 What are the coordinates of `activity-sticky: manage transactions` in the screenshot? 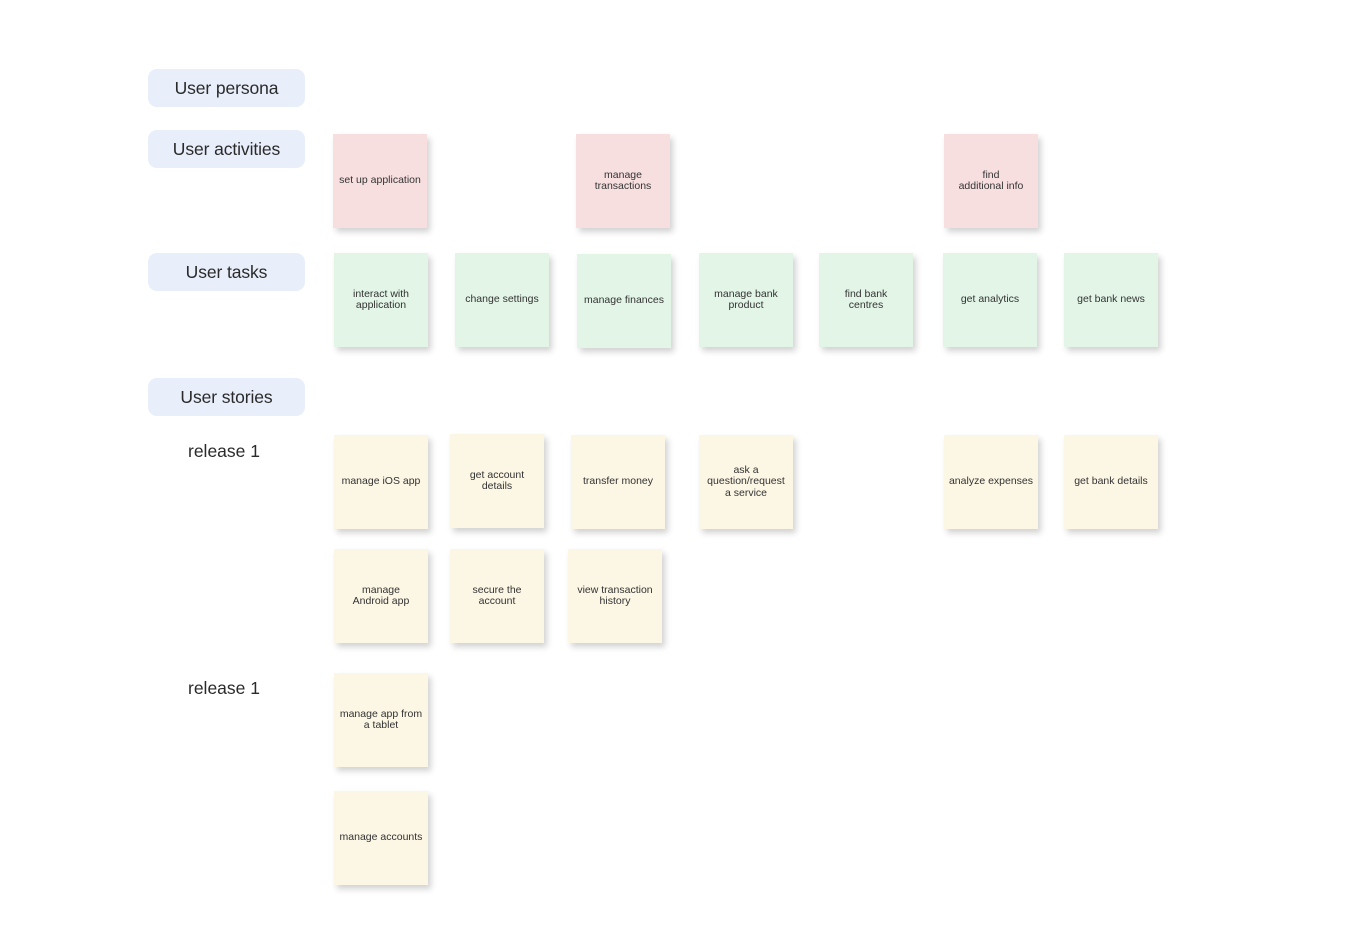 It's located at (623, 181).